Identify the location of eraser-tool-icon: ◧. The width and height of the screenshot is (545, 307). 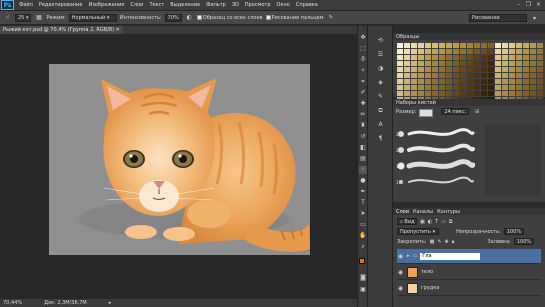
(363, 148).